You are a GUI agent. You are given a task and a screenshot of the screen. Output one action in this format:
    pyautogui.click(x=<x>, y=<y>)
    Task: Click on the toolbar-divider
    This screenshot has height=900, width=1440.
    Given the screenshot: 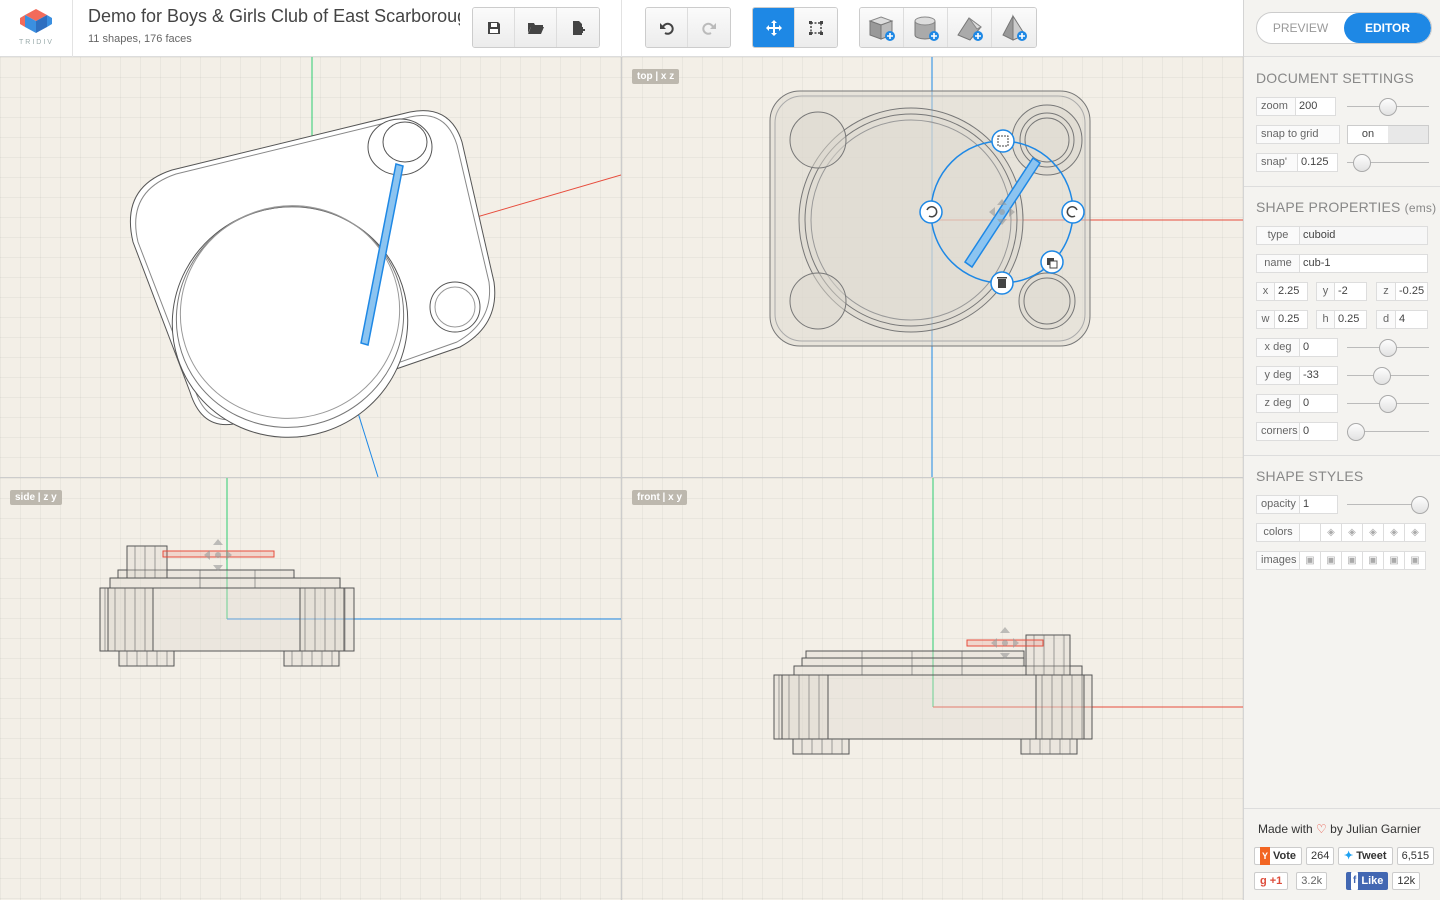 What is the action you would take?
    pyautogui.click(x=621, y=28)
    